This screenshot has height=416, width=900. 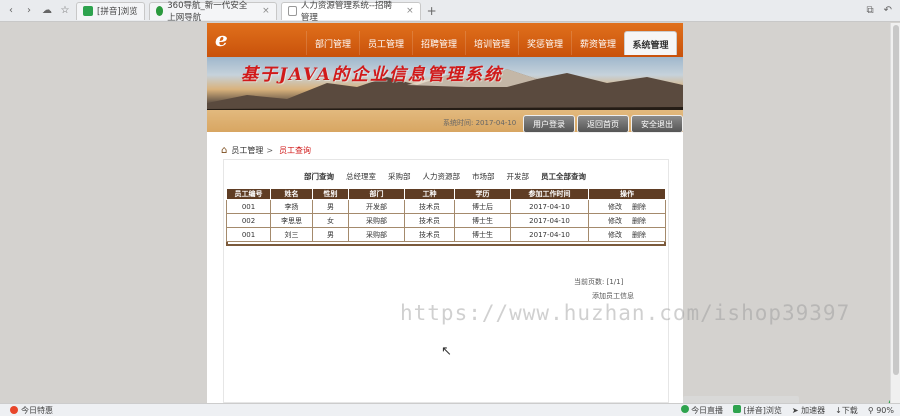 What do you see at coordinates (625, 313) in the screenshot?
I see `watermark: https://www.huzhan.com/ishop39397` at bounding box center [625, 313].